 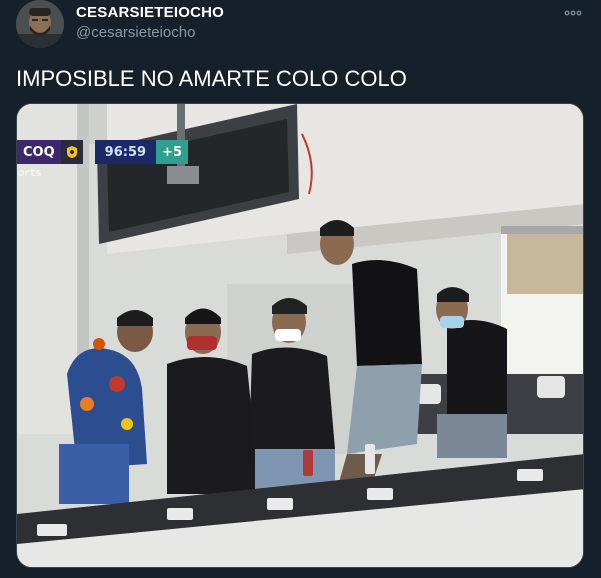 What do you see at coordinates (71, 152) in the screenshot?
I see `team-crest-icon` at bounding box center [71, 152].